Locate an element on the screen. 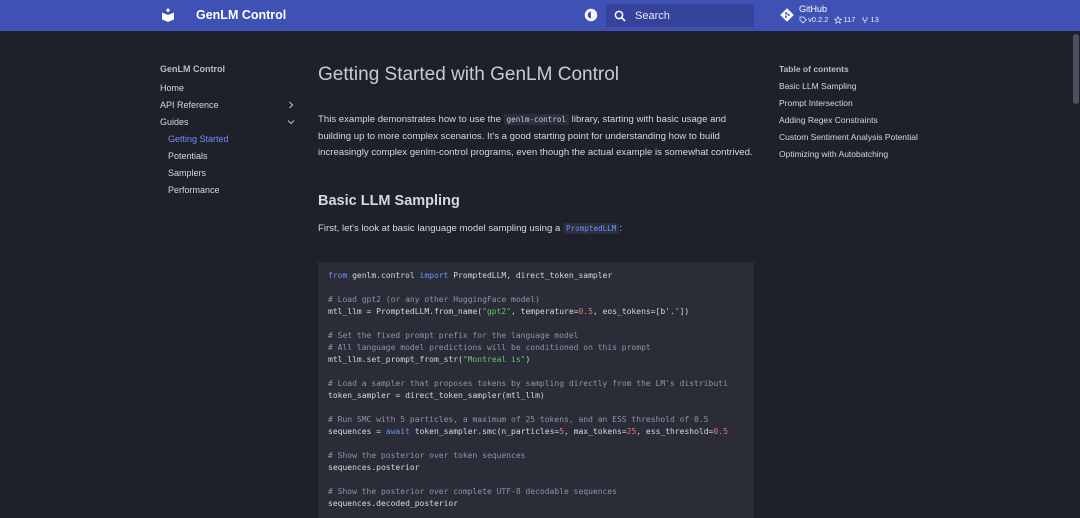 The width and height of the screenshot is (1080, 518). git-icon is located at coordinates (787, 15).